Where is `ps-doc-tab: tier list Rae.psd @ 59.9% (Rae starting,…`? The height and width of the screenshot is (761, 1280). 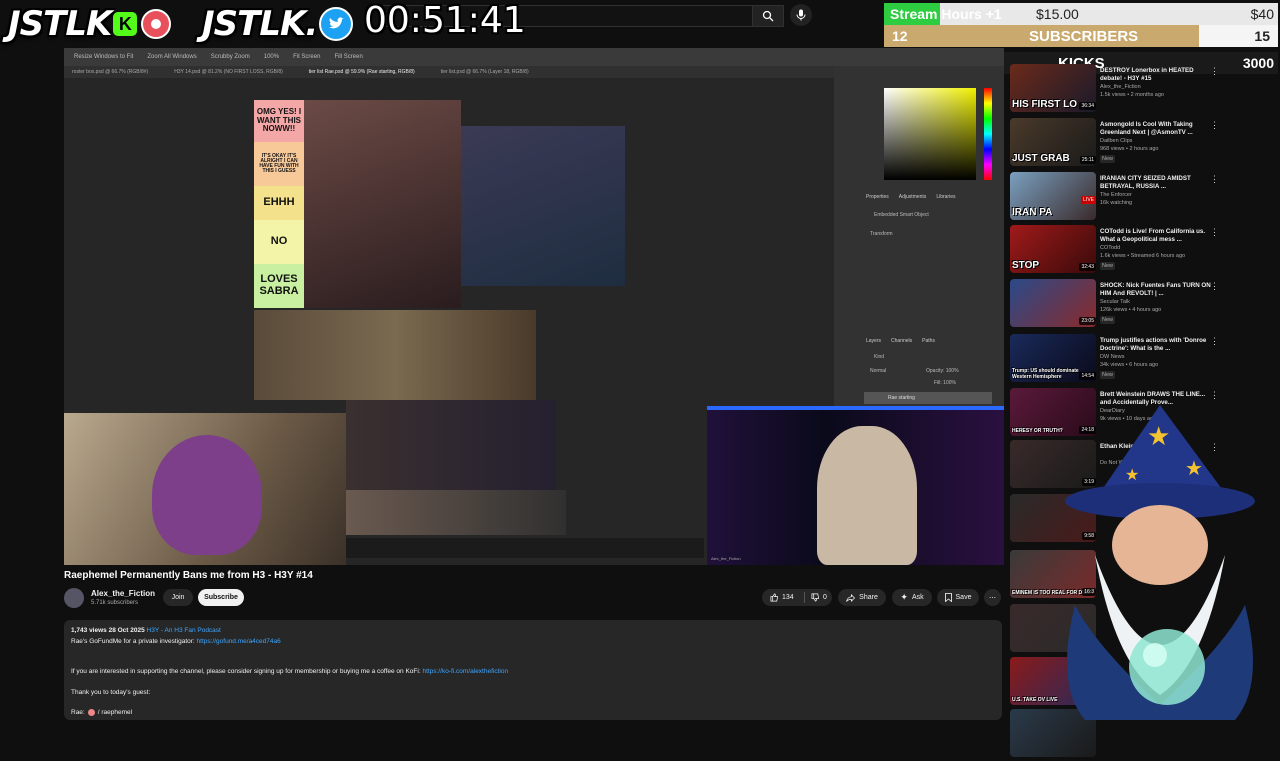
ps-doc-tab: tier list Rae.psd @ 59.9% (Rae starting,… is located at coordinates (361, 72).